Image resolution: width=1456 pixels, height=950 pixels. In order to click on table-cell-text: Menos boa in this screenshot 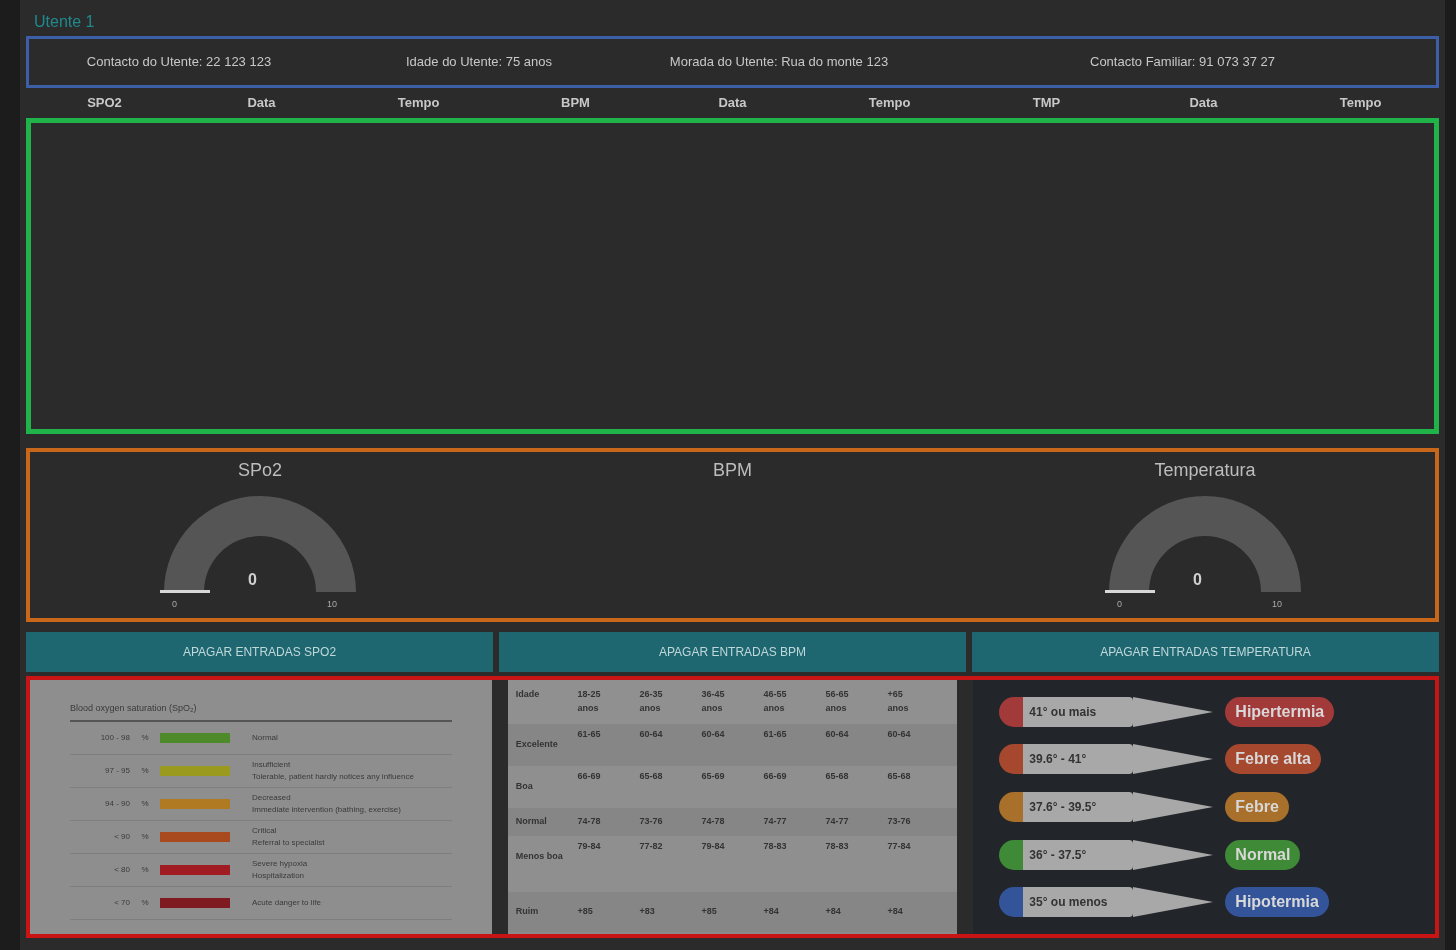, I will do `click(539, 856)`.